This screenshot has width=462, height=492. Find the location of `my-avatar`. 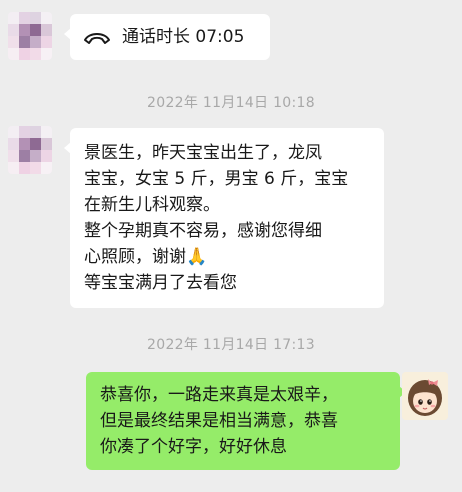

my-avatar is located at coordinates (425, 396).